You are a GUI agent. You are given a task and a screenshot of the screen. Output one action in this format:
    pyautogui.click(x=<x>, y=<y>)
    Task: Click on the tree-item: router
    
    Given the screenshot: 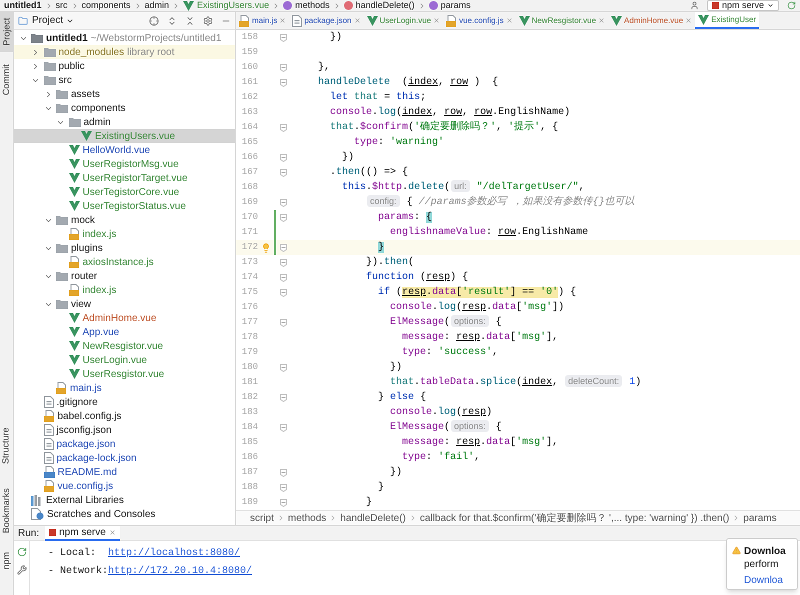 What is the action you would take?
    pyautogui.click(x=124, y=276)
    